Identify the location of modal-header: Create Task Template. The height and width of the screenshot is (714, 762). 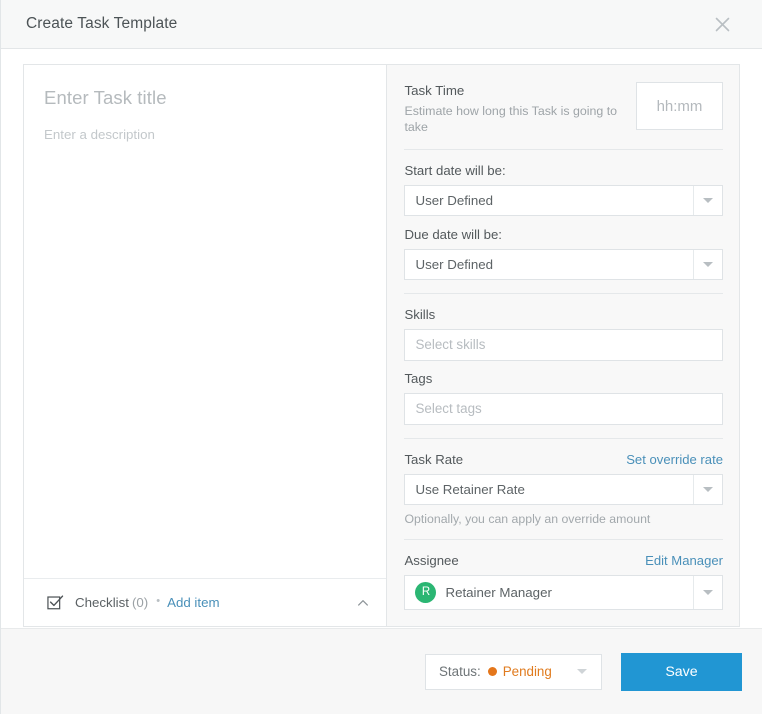
(381, 24).